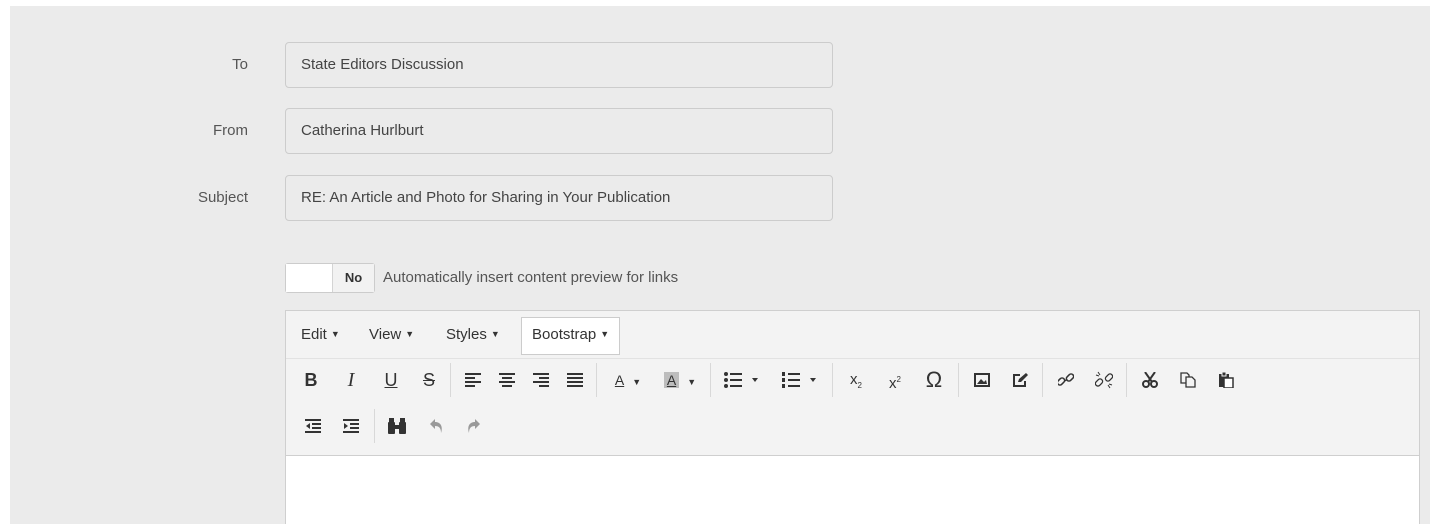  What do you see at coordinates (559, 131) in the screenshot?
I see `from-field: Catherina Hurlburt` at bounding box center [559, 131].